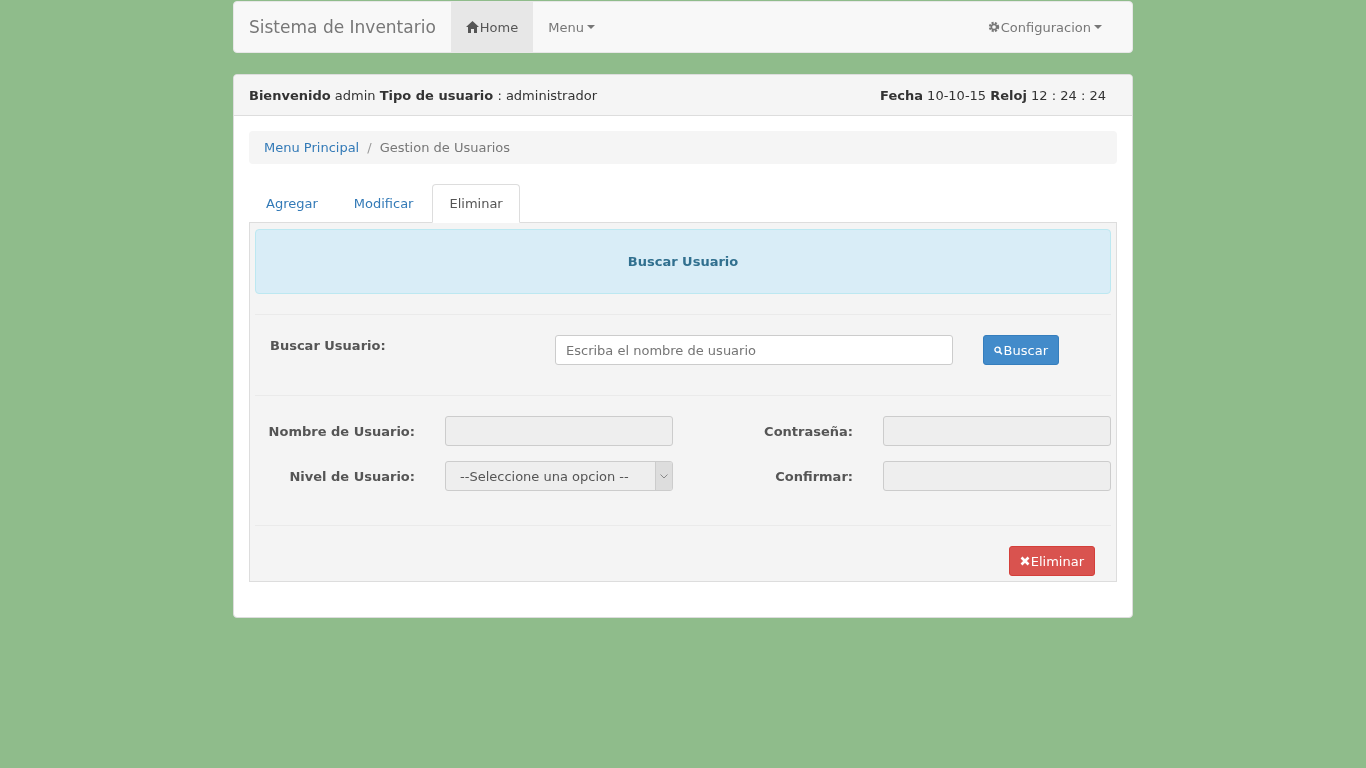  I want to click on date-clock-text: Fecha 10-10-15 Reloj 12 : 24 : 24, so click(993, 95).